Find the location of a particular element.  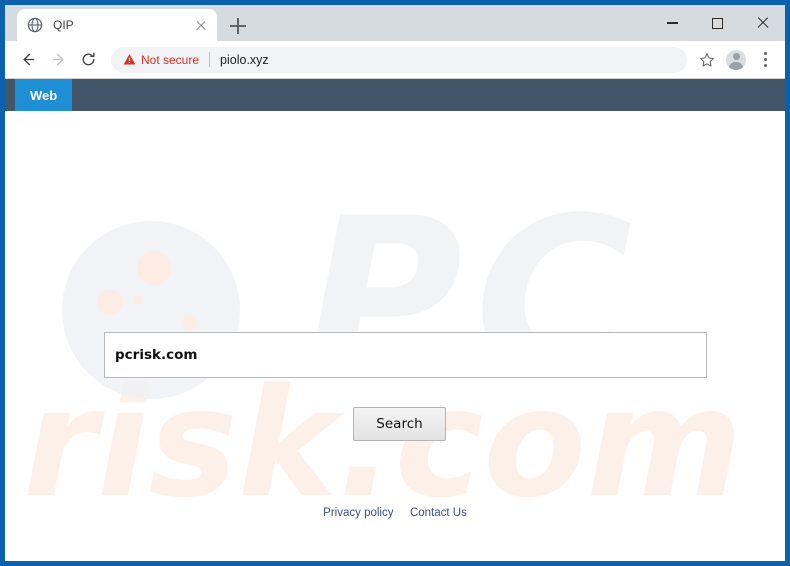

avatar-icon is located at coordinates (736, 59).